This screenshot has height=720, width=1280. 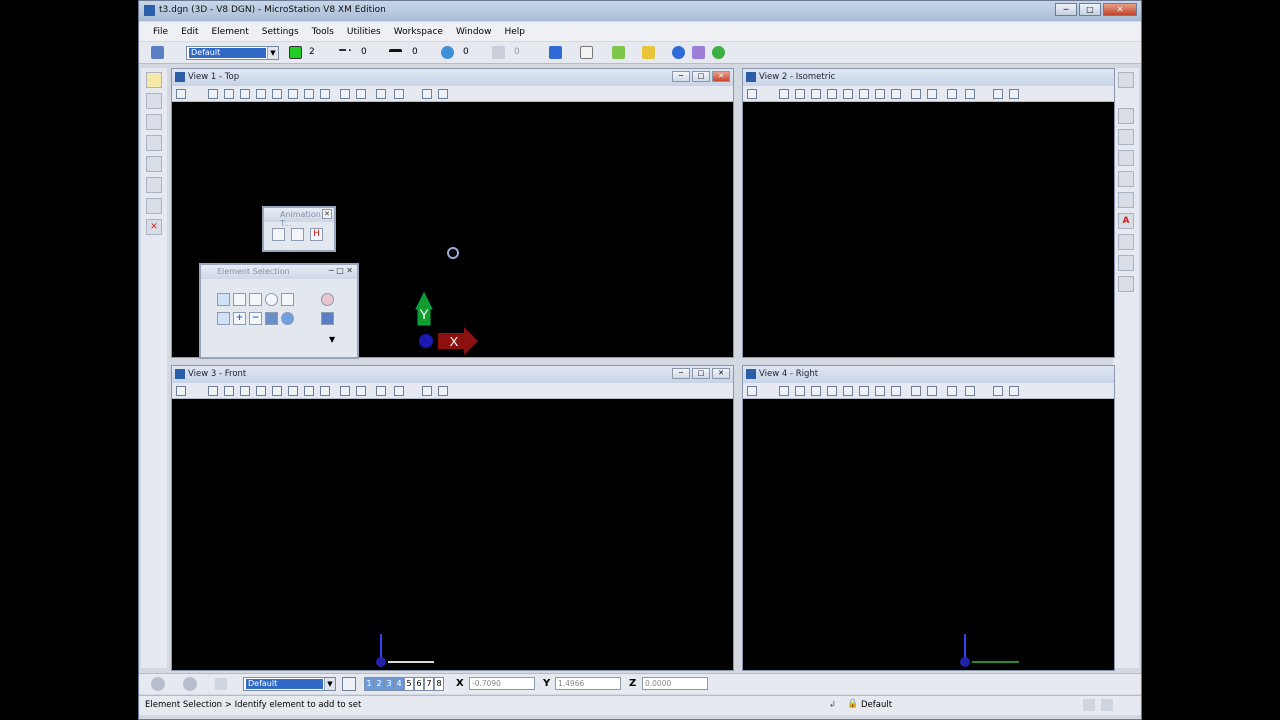 I want to click on color-swatch-icon, so click(x=295, y=52).